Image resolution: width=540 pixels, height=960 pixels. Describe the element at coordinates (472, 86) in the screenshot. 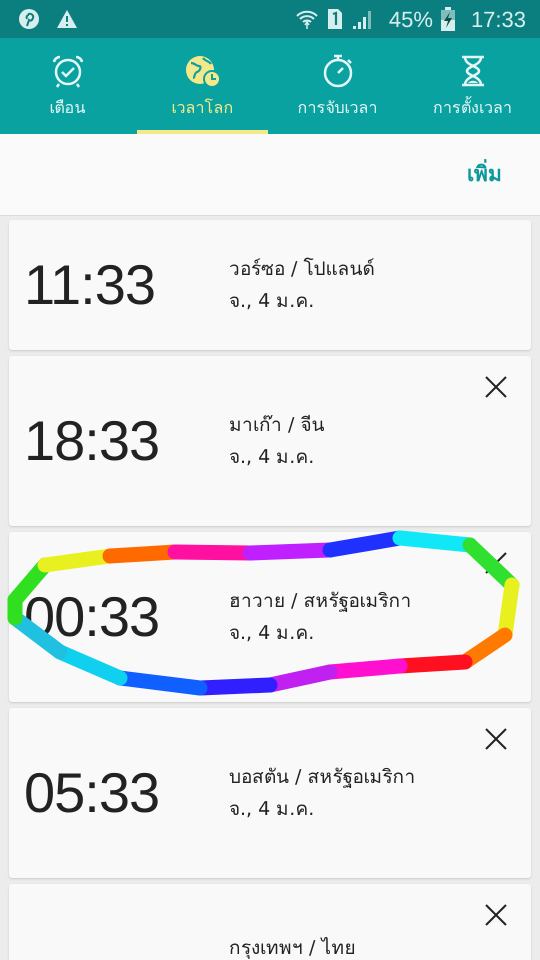

I see `tab: การตั้งเวลา` at that location.